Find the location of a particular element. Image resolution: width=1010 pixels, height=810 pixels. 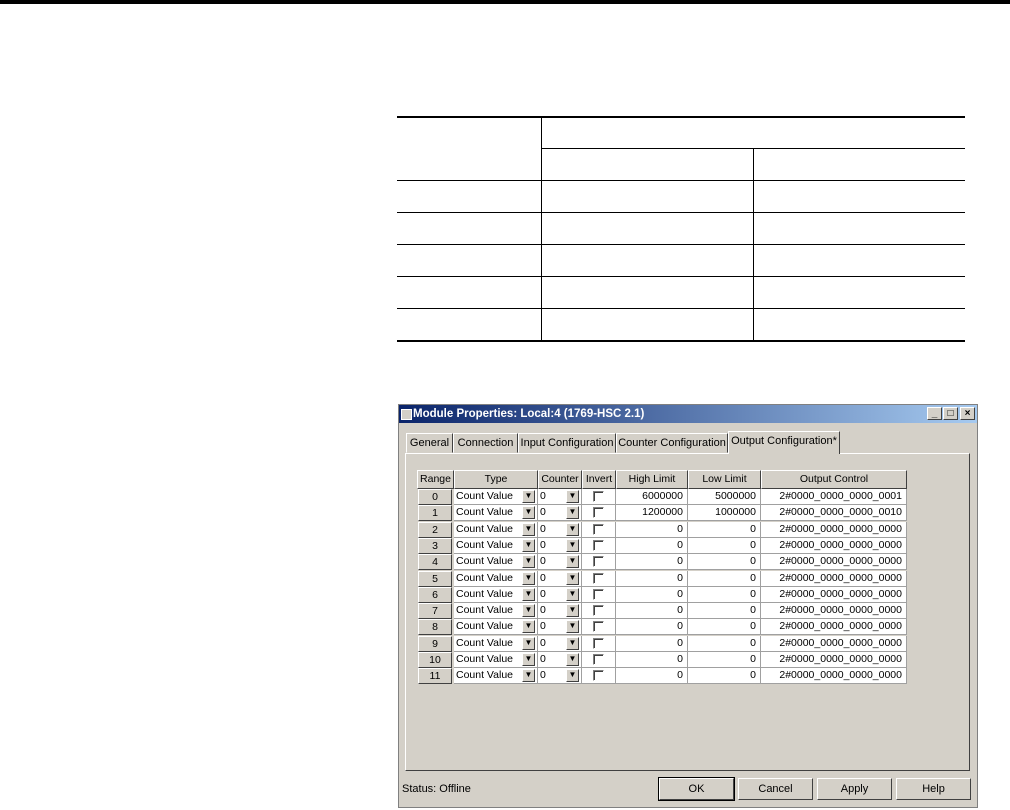

range-cell: 7 is located at coordinates (435, 611).